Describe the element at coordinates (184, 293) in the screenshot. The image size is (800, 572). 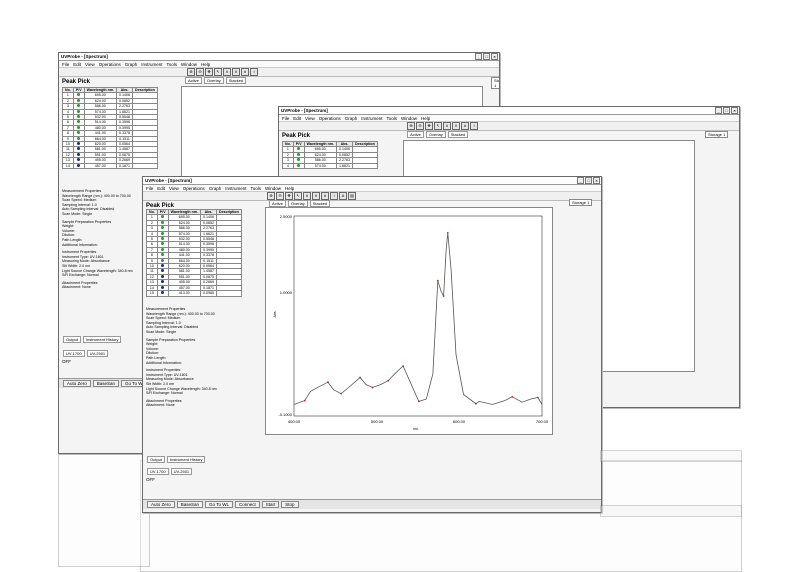
I see `wavelength-cell: 413.00` at that location.